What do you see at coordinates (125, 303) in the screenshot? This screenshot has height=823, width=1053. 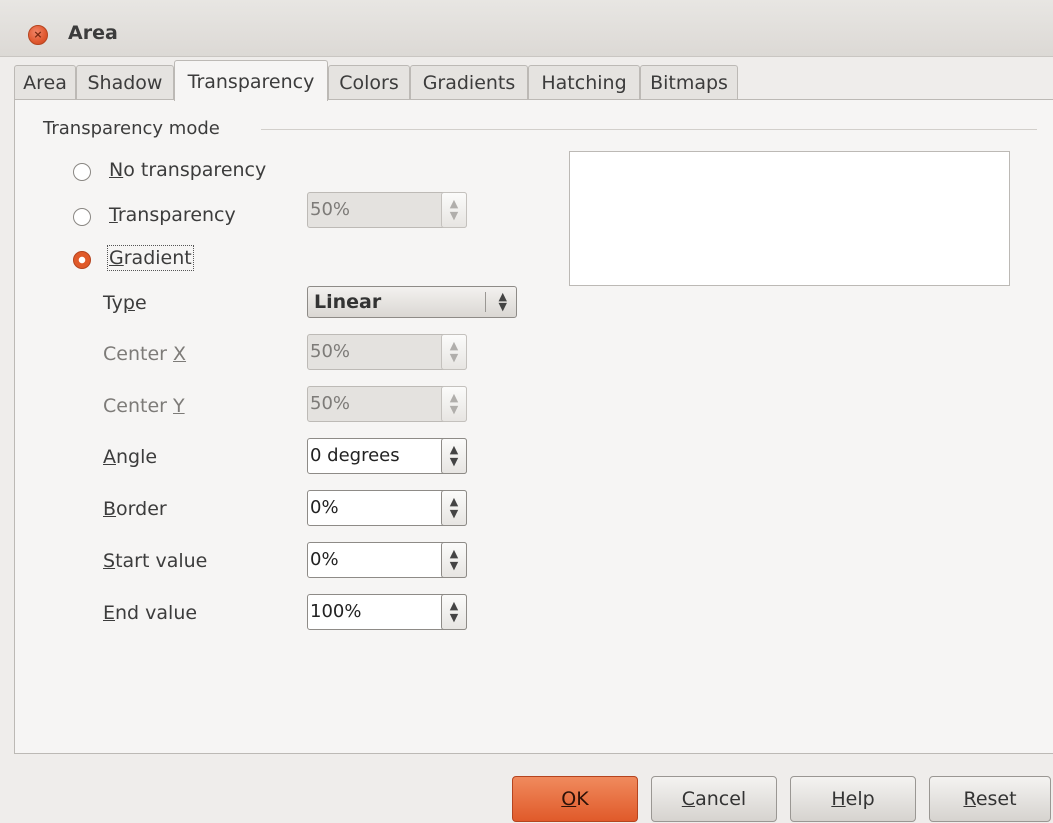 I see `type-label: Type` at bounding box center [125, 303].